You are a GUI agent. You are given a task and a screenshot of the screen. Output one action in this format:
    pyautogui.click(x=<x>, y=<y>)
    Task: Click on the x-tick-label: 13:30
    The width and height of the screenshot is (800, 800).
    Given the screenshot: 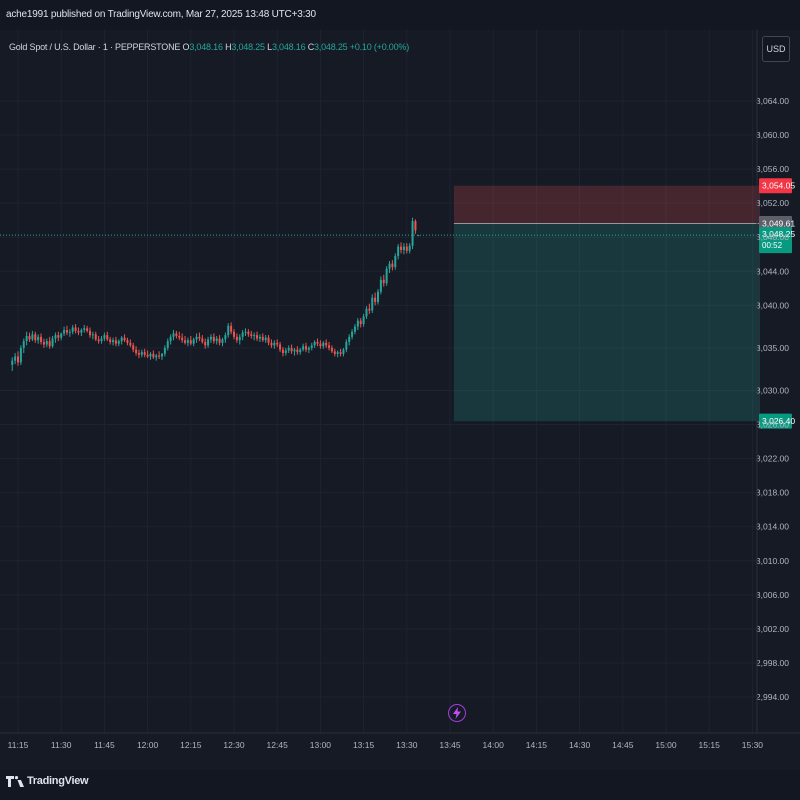 What is the action you would take?
    pyautogui.click(x=407, y=745)
    